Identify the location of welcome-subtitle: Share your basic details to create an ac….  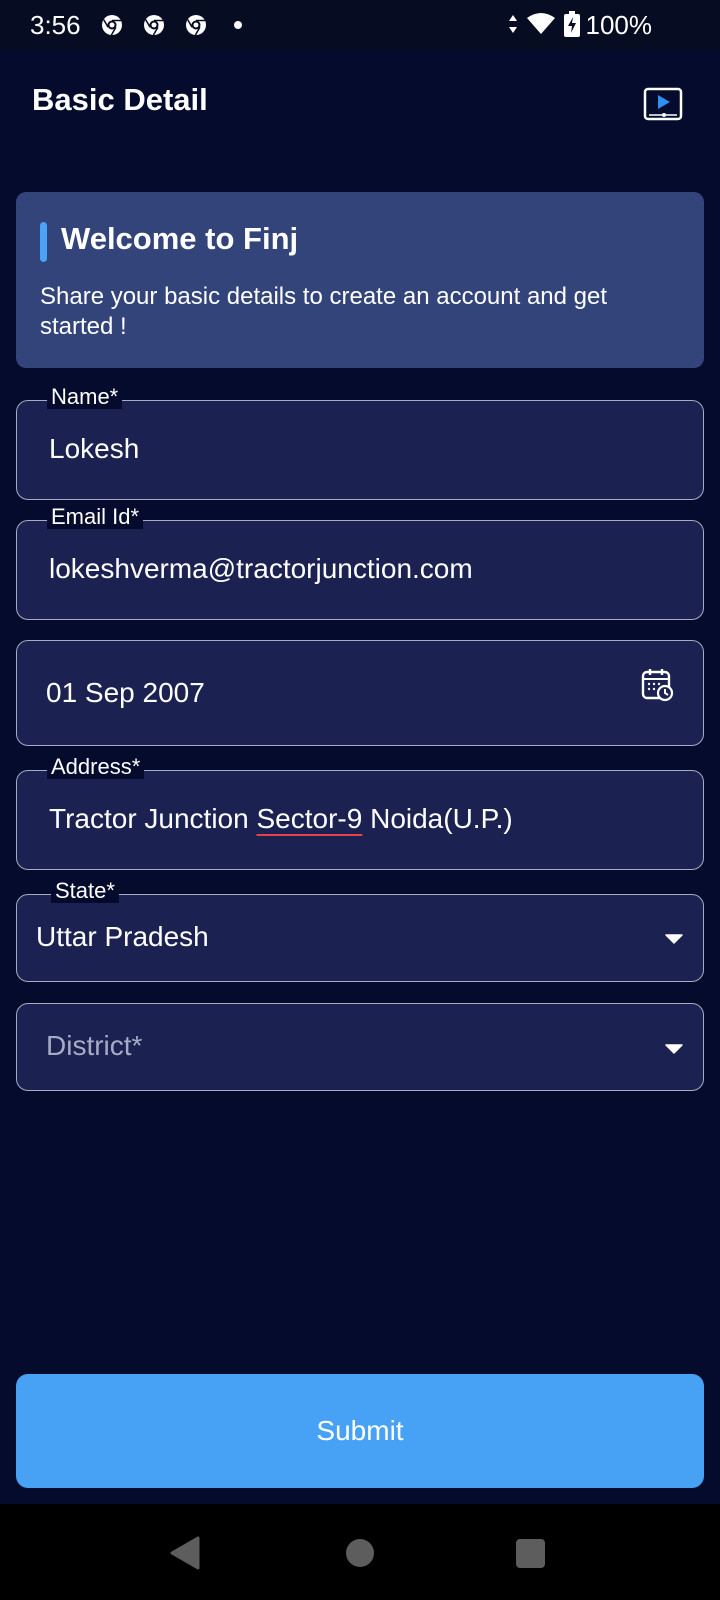
(324, 311).